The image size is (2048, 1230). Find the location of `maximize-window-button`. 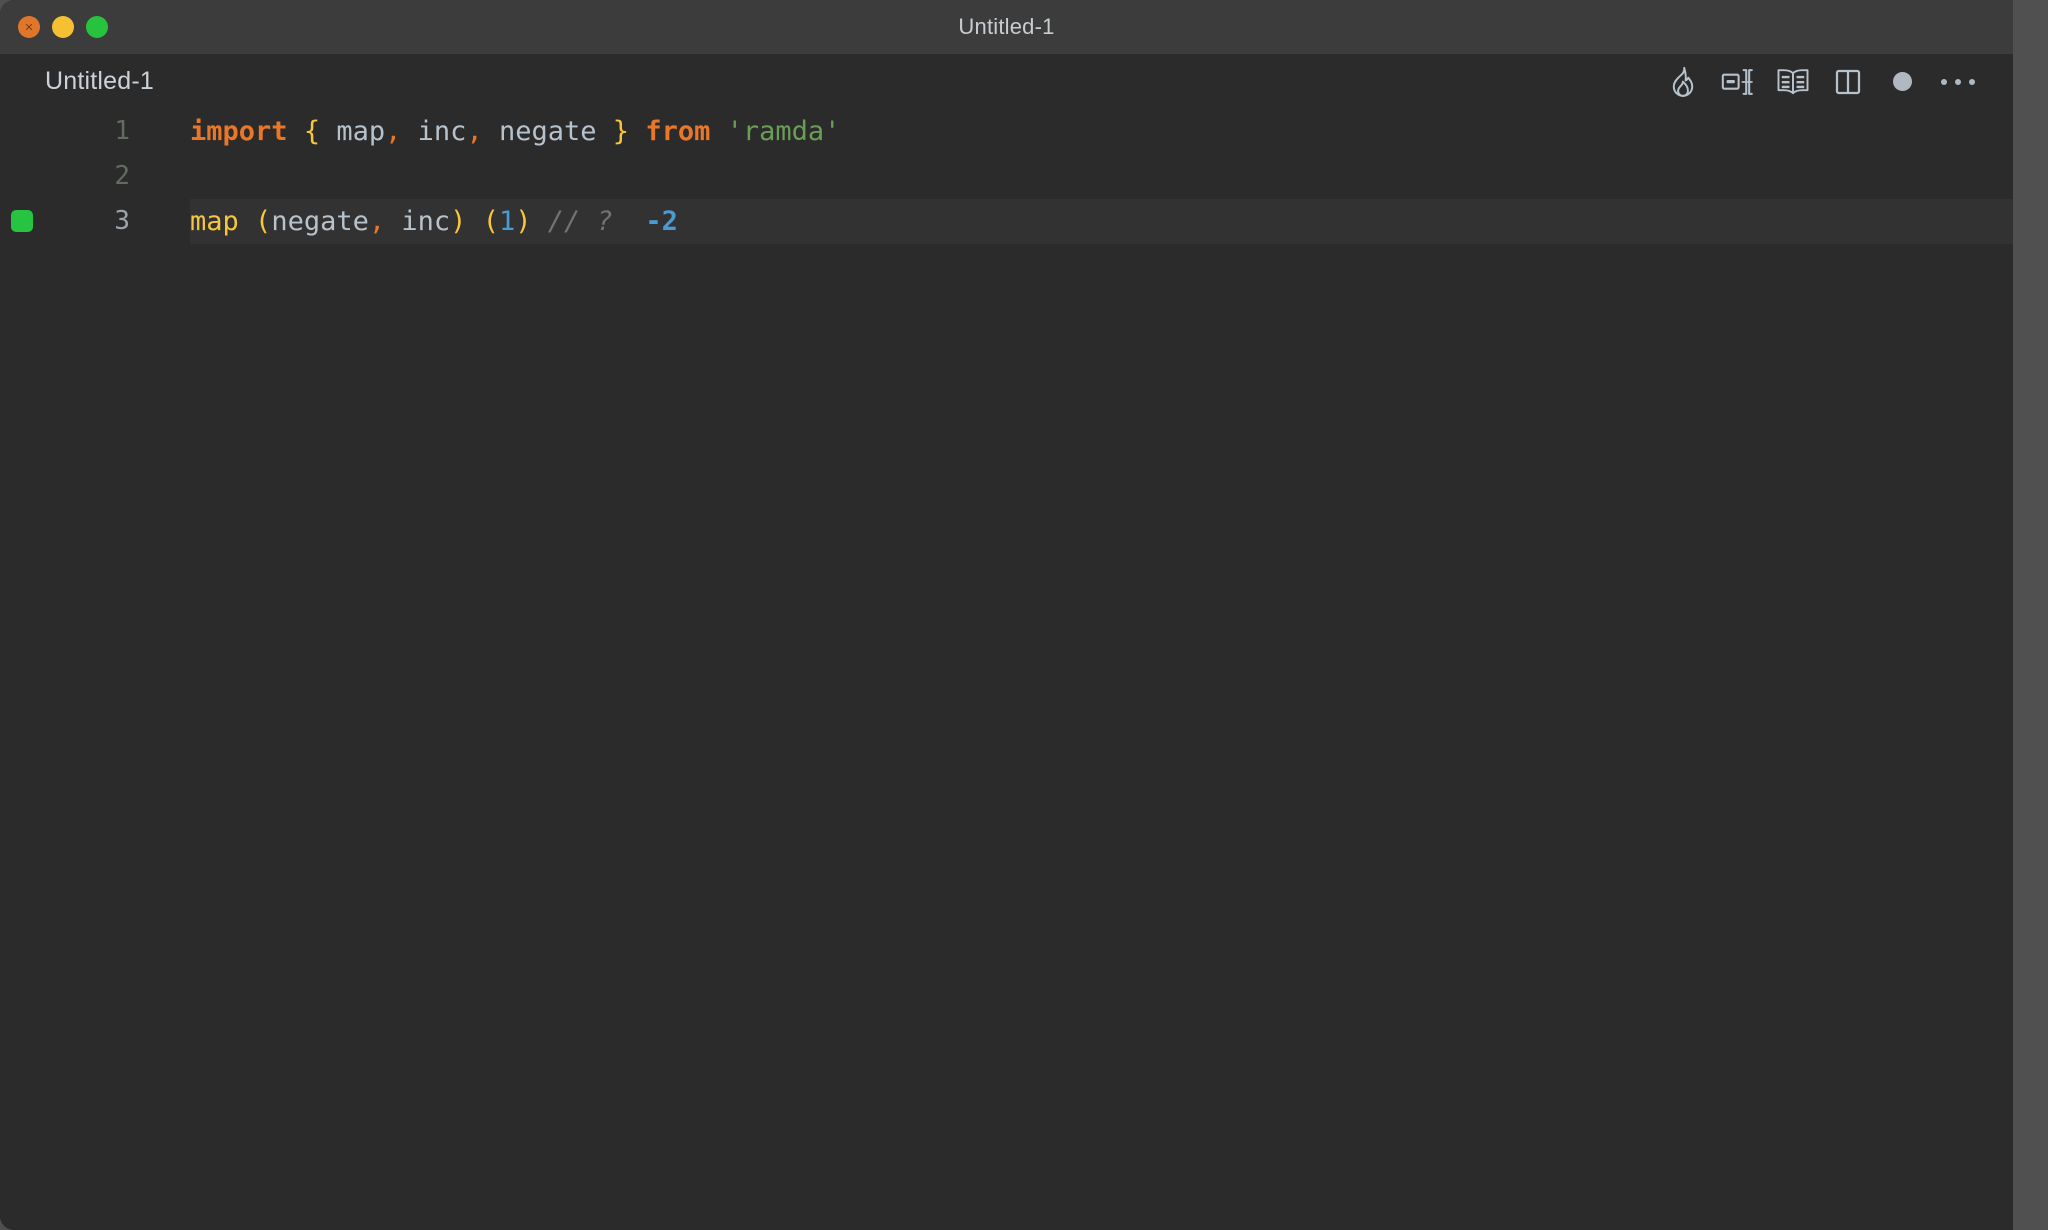

maximize-window-button is located at coordinates (97, 27).